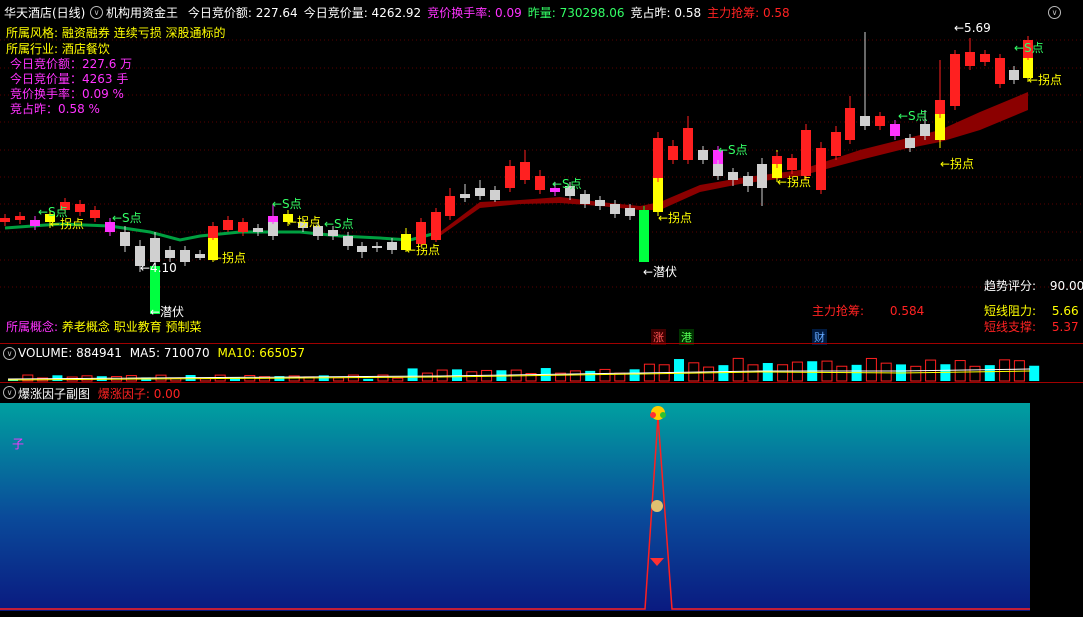 The width and height of the screenshot is (1083, 617). I want to click on industry-label: 所属行业:, so click(32, 49).